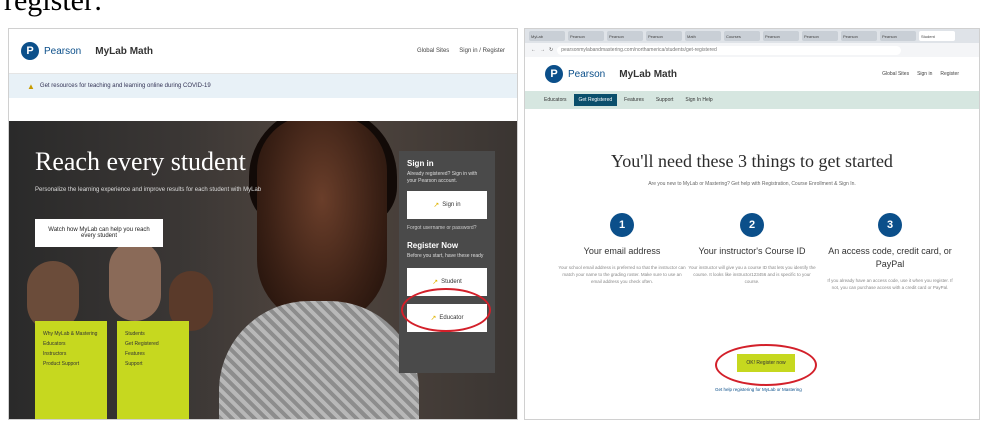 The image size is (984, 421). What do you see at coordinates (153, 354) in the screenshot?
I see `box-link: Features` at bounding box center [153, 354].